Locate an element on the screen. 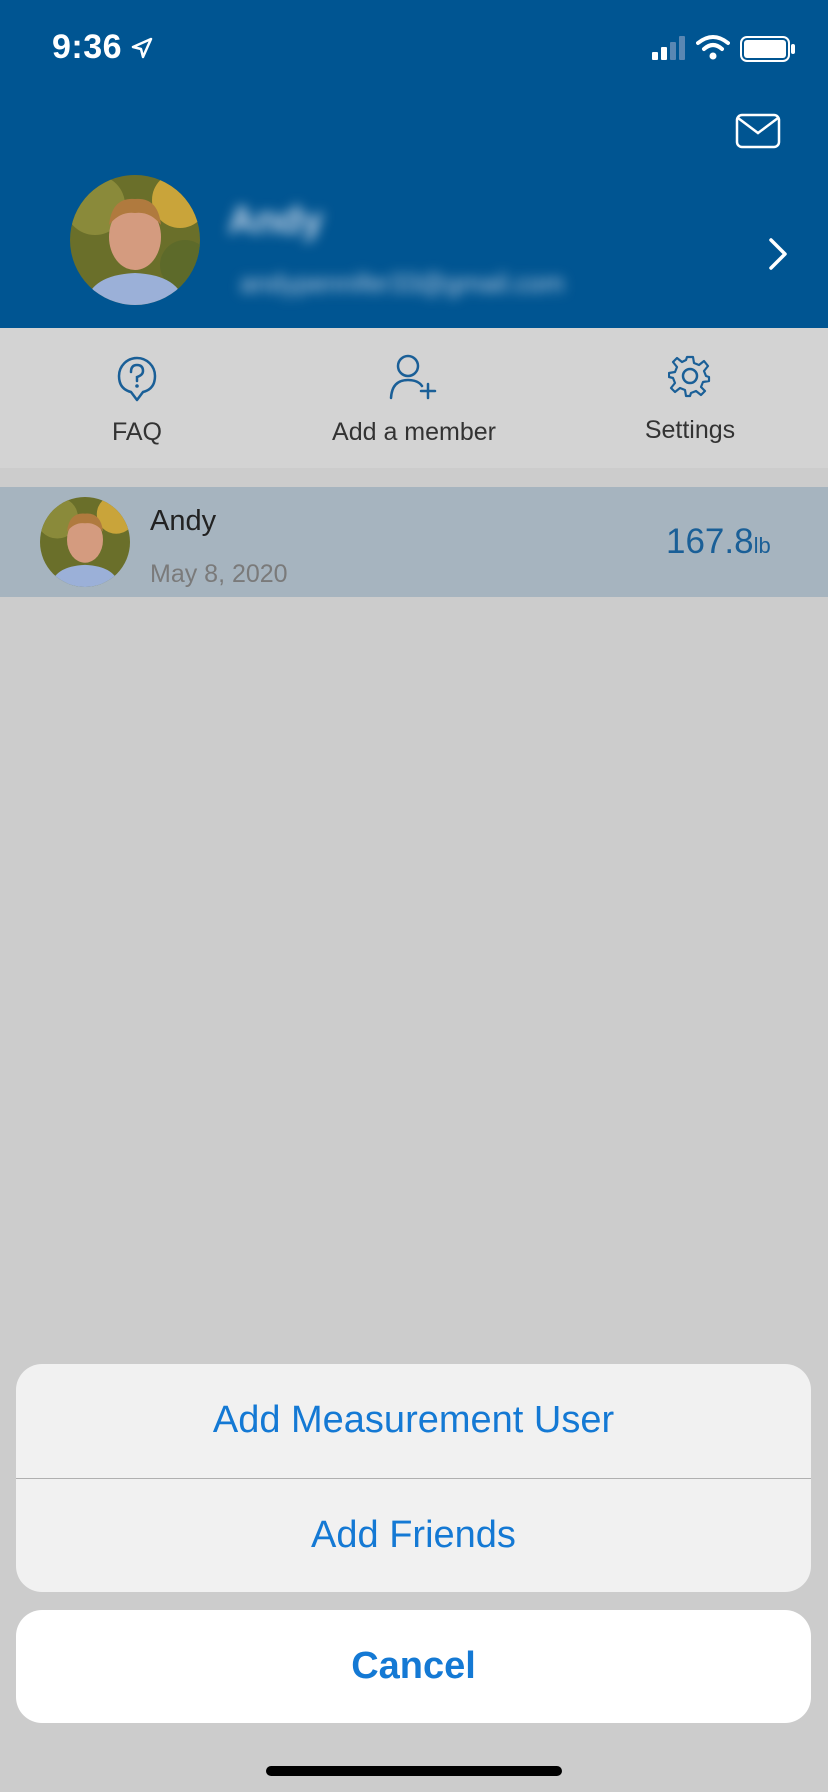 The image size is (828, 1792). gear-icon is located at coordinates (689, 376).